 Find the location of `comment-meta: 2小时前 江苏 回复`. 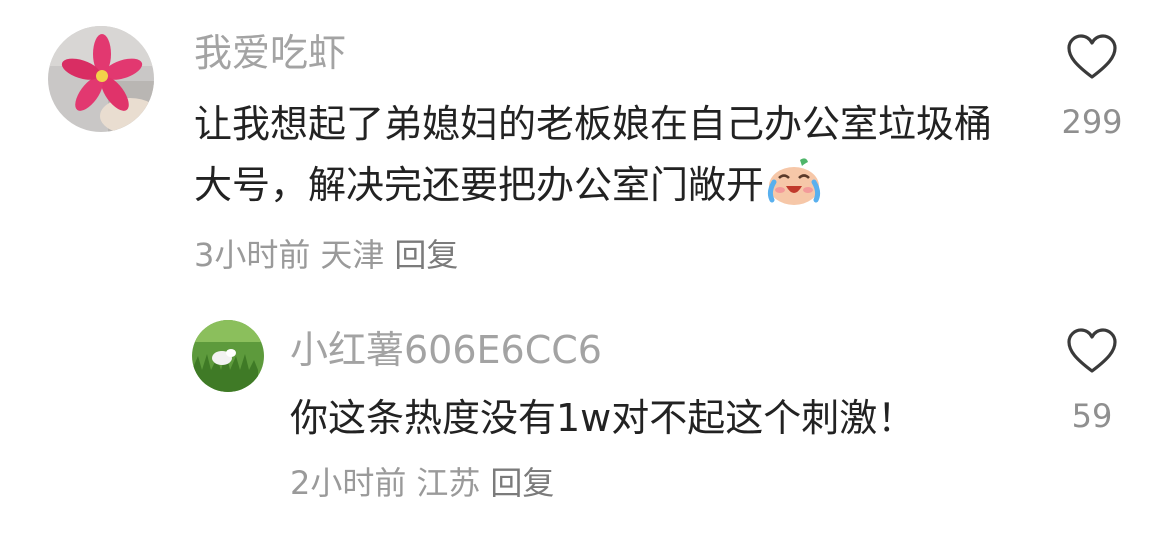

comment-meta: 2小时前 江苏 回复 is located at coordinates (427, 483).